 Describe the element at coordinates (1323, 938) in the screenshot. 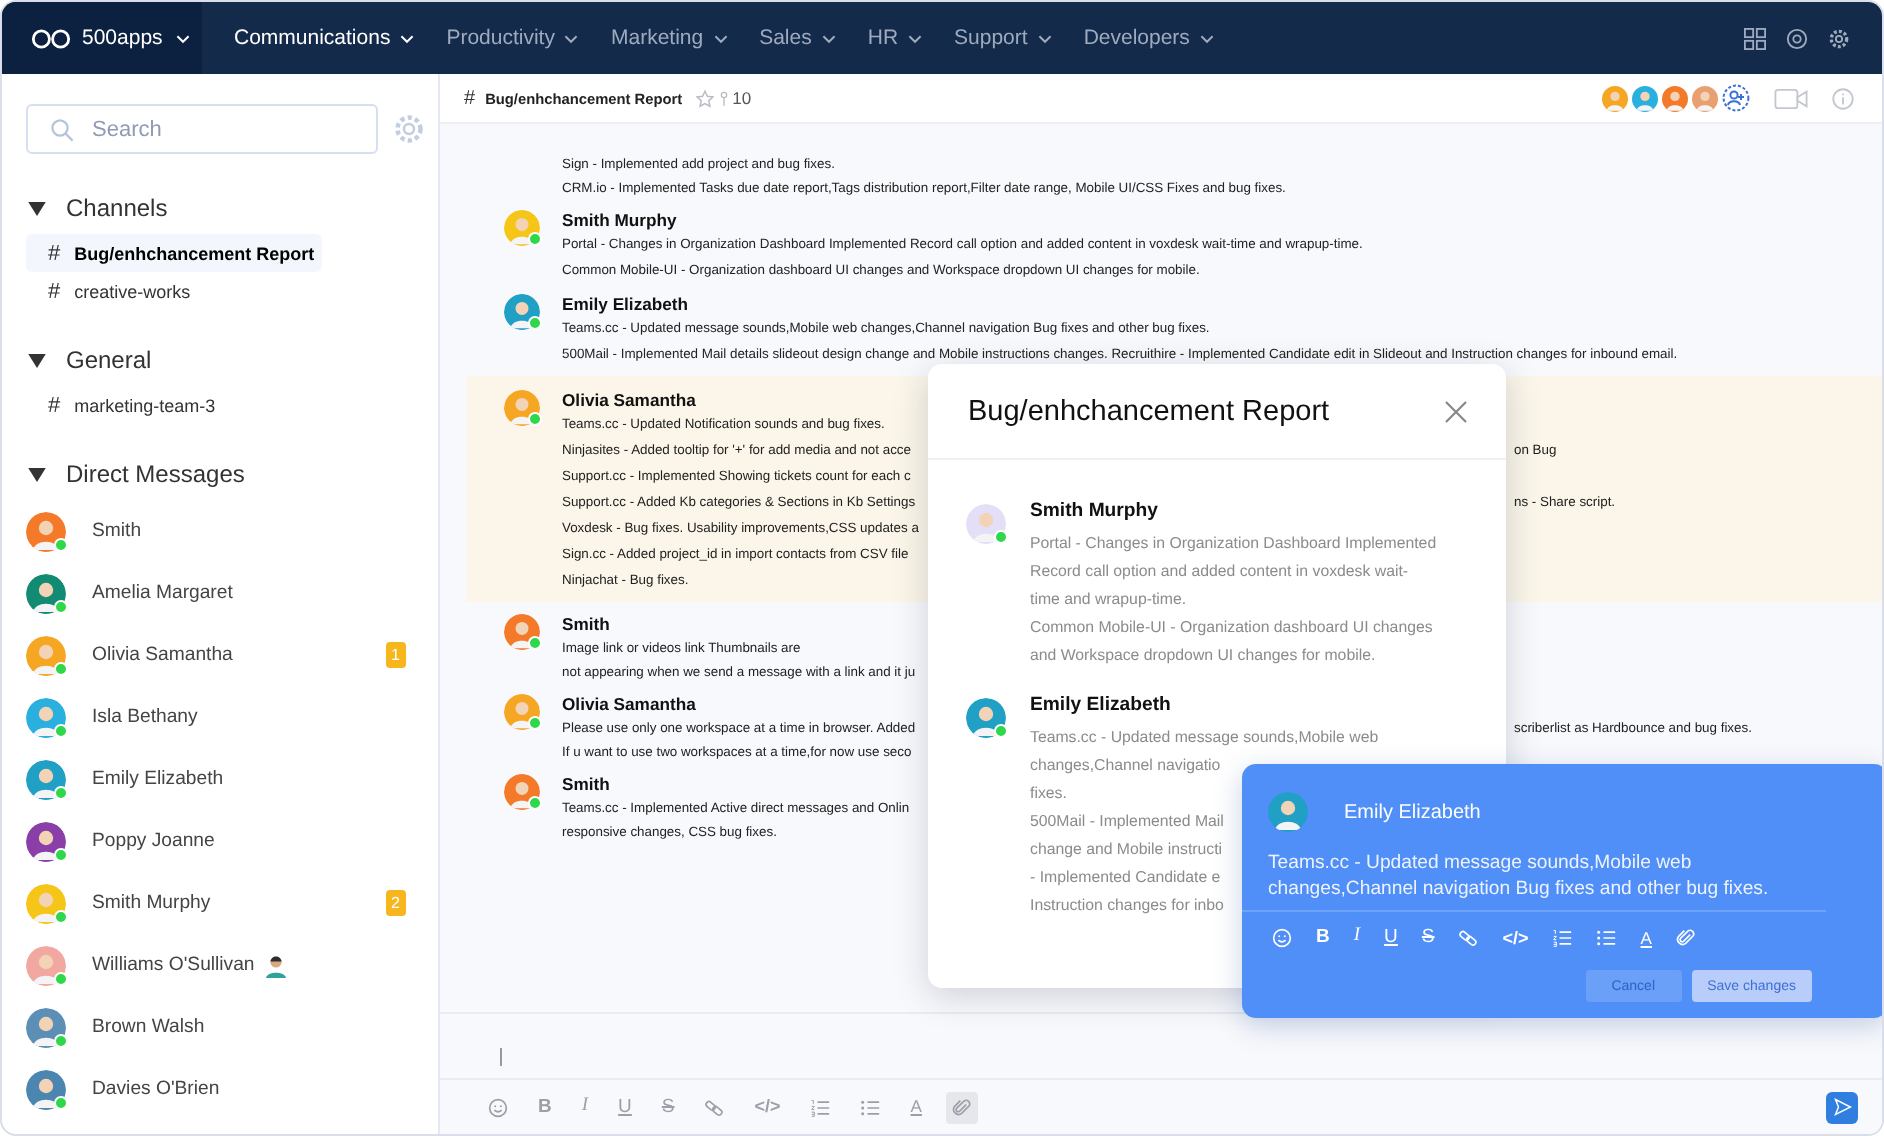

I see `bold-button: B` at that location.